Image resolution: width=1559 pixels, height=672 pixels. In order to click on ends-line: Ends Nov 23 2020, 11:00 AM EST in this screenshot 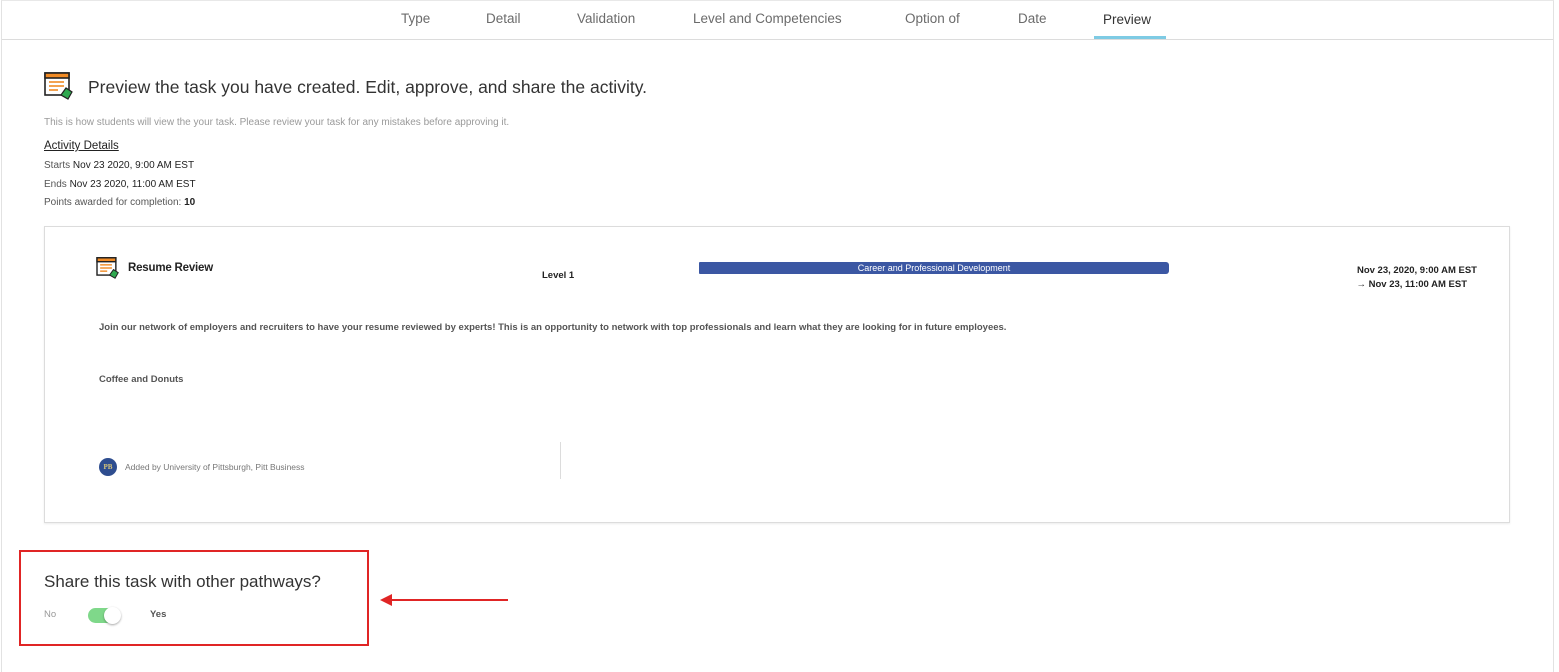, I will do `click(120, 184)`.